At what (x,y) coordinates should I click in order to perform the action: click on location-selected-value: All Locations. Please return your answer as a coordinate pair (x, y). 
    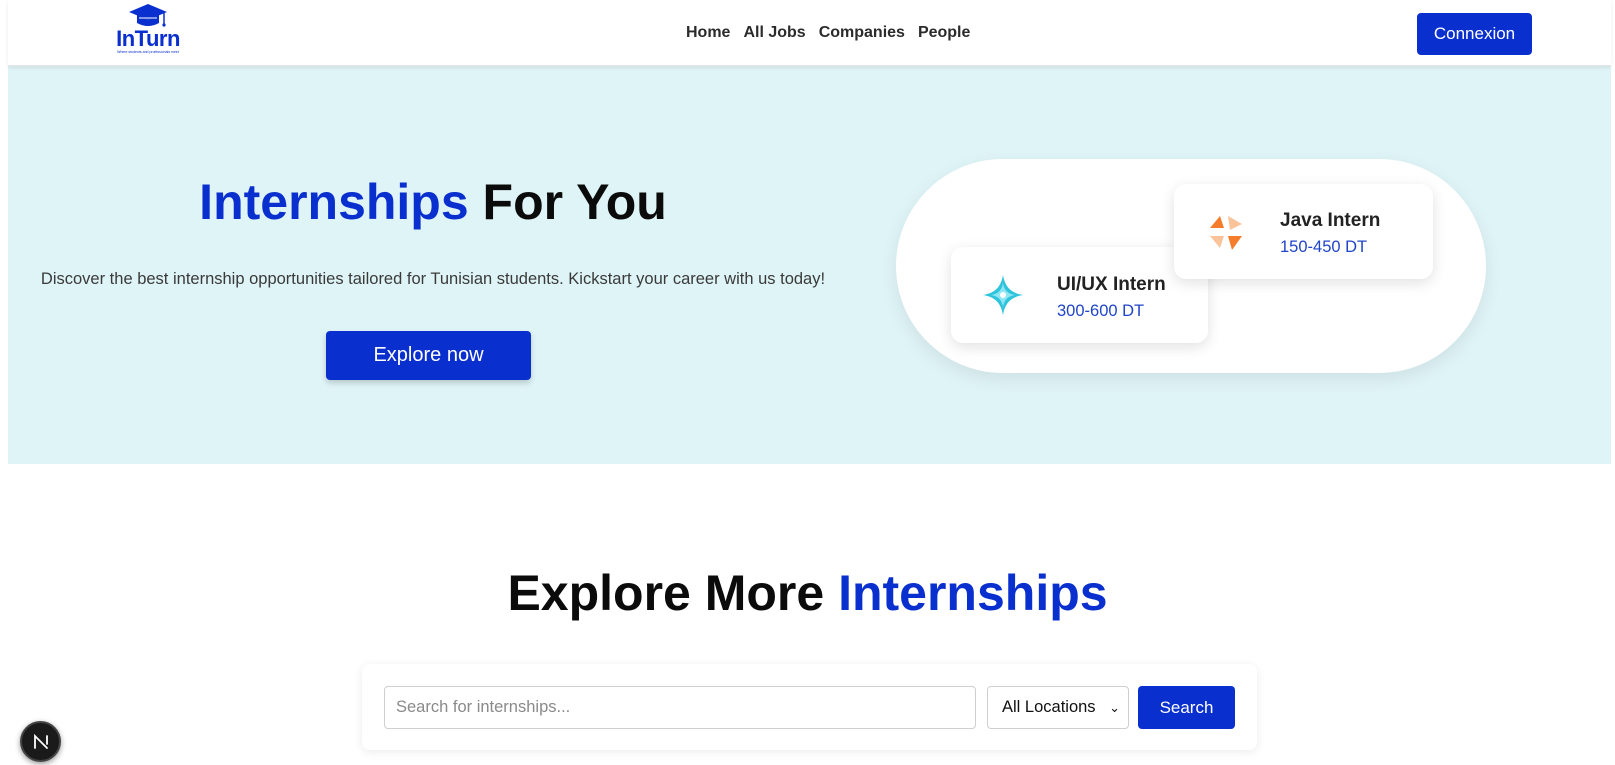
    Looking at the image, I should click on (1049, 707).